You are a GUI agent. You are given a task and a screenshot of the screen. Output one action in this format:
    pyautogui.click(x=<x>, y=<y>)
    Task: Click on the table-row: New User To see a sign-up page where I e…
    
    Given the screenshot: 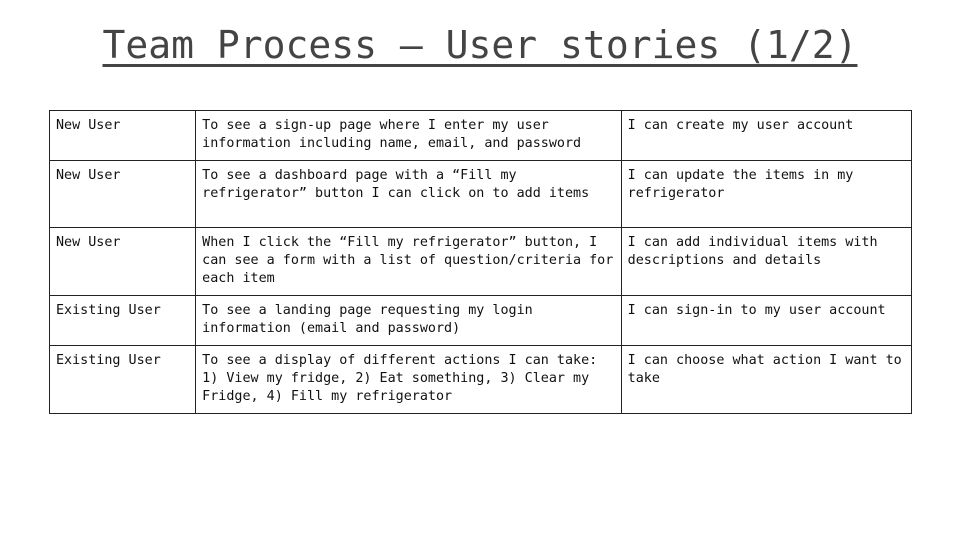 What is the action you would take?
    pyautogui.click(x=480, y=135)
    